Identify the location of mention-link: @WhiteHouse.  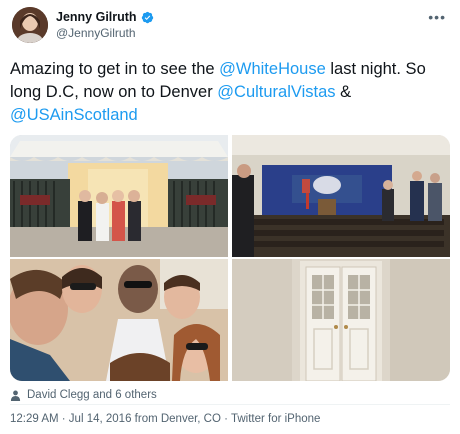
(272, 69).